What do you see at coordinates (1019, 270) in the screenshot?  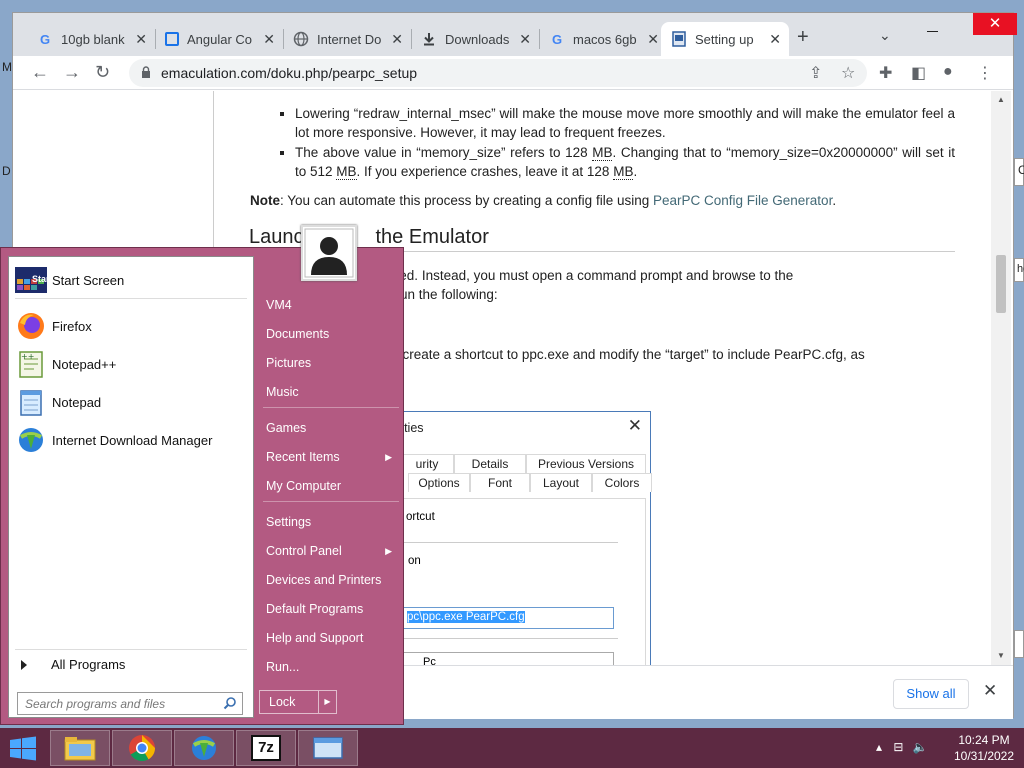 I see `background-window-fragment: he` at bounding box center [1019, 270].